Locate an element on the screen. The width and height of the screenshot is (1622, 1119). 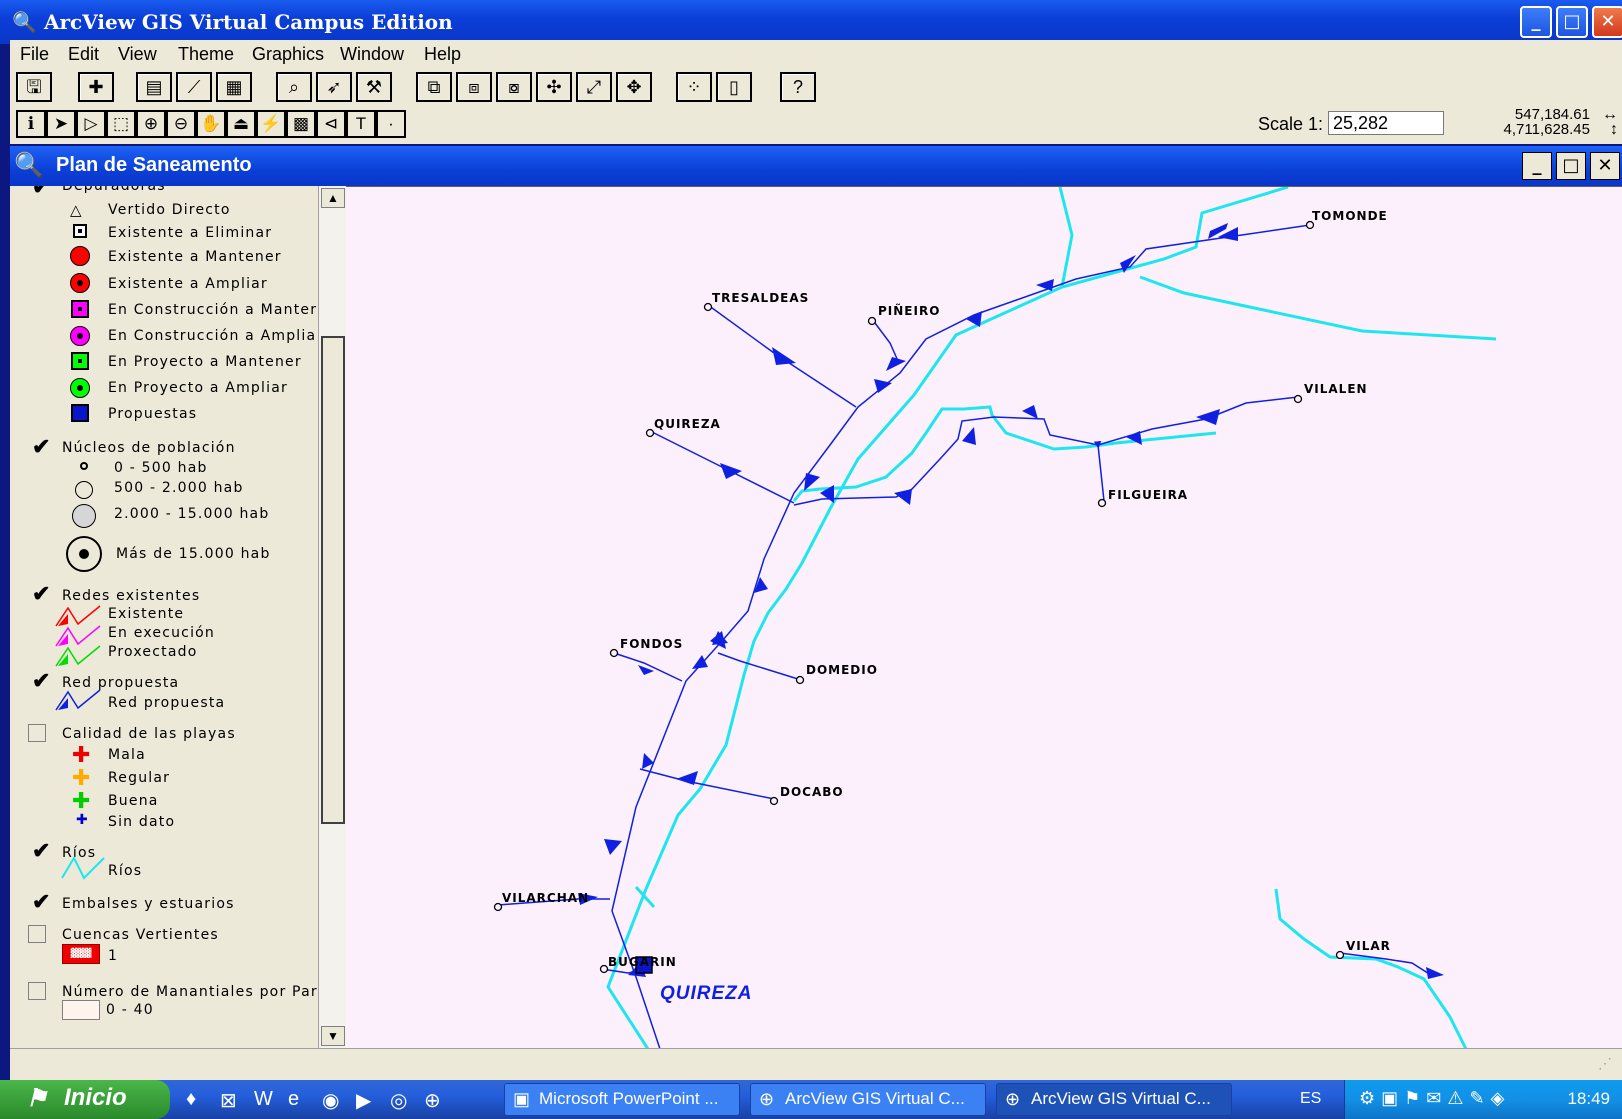
theme-nucleos-label: Núcleos de población is located at coordinates (149, 448).